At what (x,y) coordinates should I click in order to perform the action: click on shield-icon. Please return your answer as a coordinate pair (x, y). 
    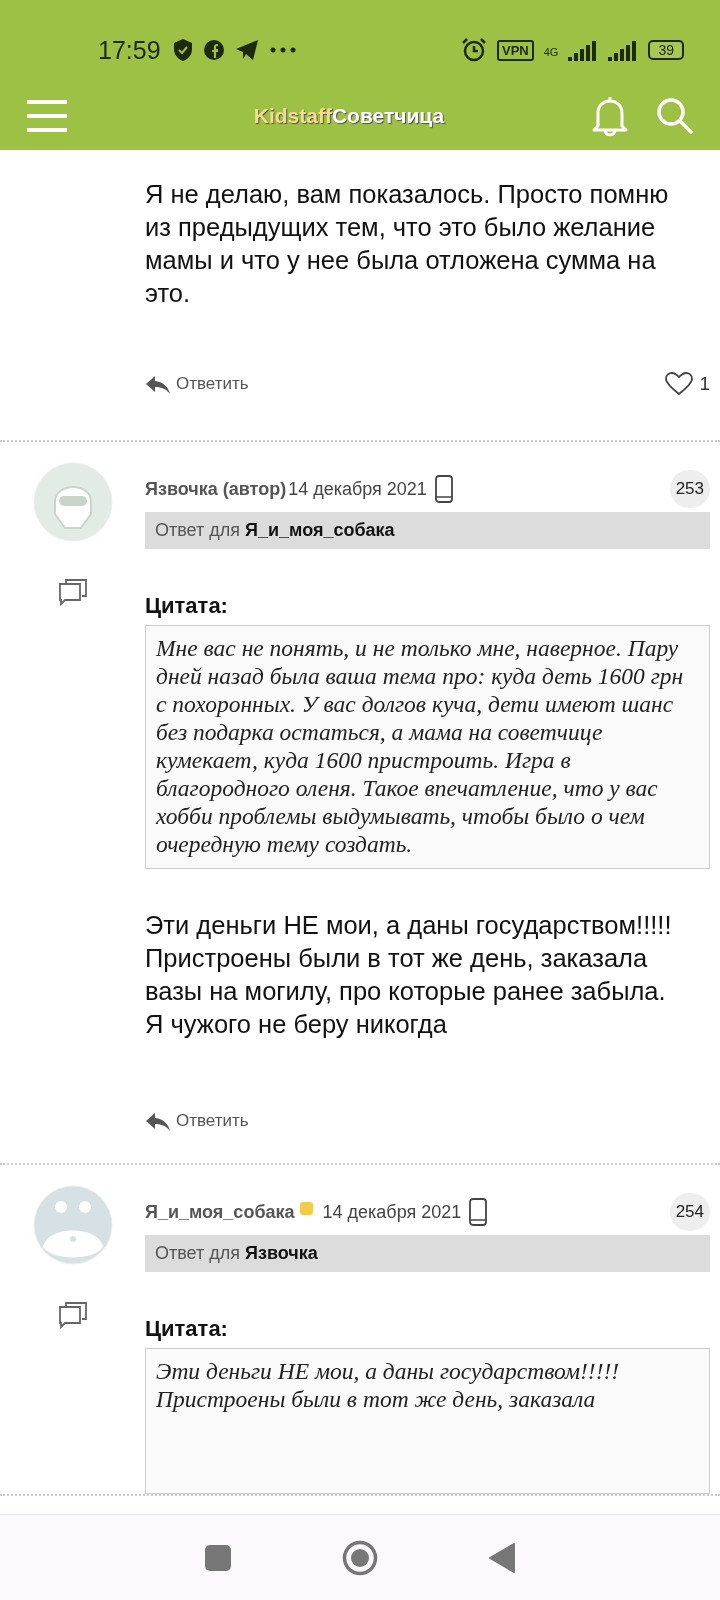
    Looking at the image, I should click on (182, 50).